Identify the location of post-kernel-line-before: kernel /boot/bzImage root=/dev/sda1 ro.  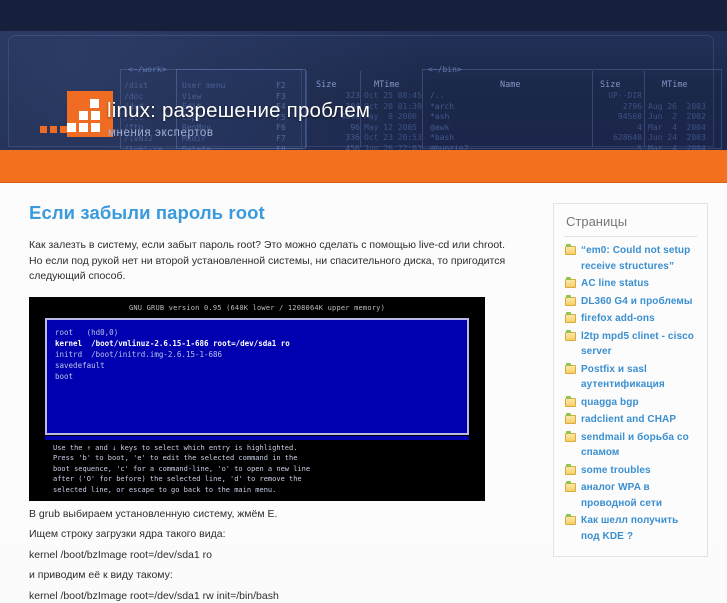
(274, 555).